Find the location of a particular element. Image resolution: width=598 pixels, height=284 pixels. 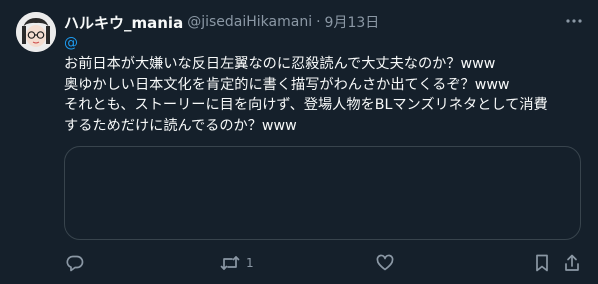

reply-button is located at coordinates (75, 263).